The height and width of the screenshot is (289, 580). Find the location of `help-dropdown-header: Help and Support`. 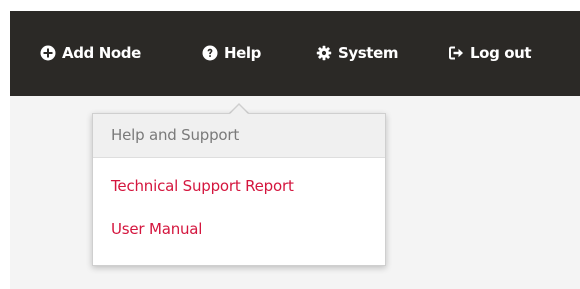

help-dropdown-header: Help and Support is located at coordinates (239, 136).